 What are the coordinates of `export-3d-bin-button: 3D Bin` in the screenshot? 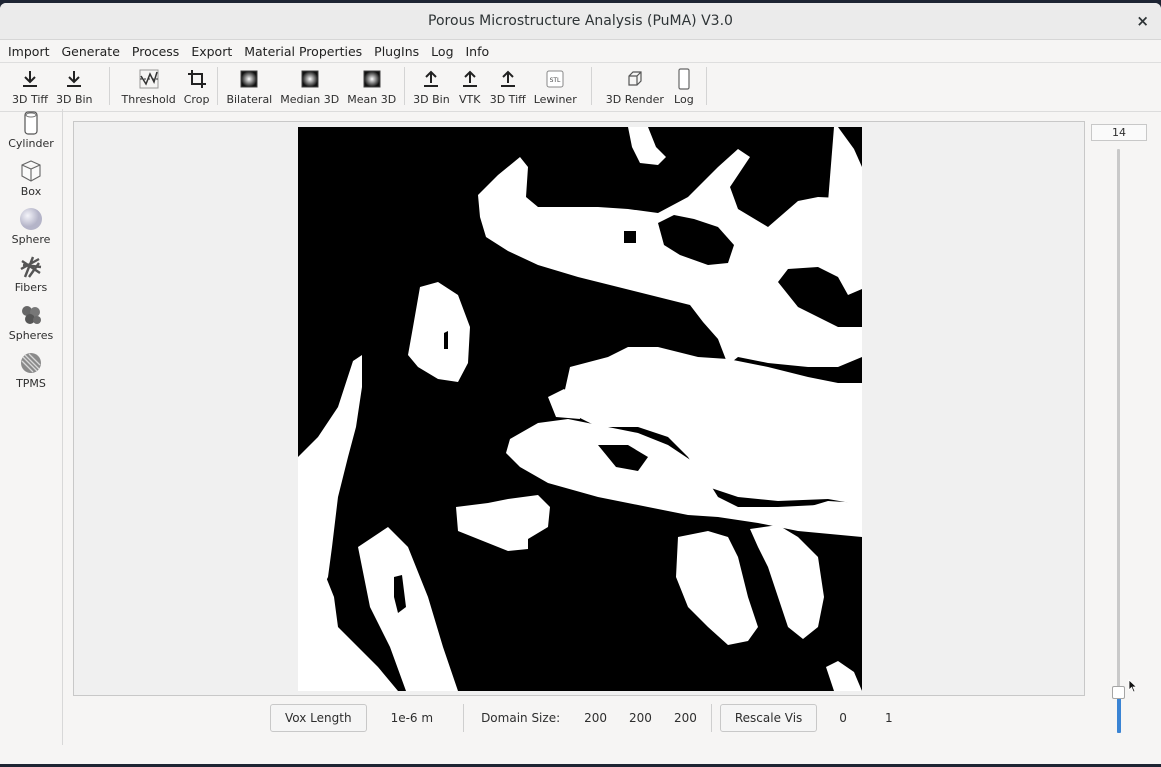 It's located at (431, 87).